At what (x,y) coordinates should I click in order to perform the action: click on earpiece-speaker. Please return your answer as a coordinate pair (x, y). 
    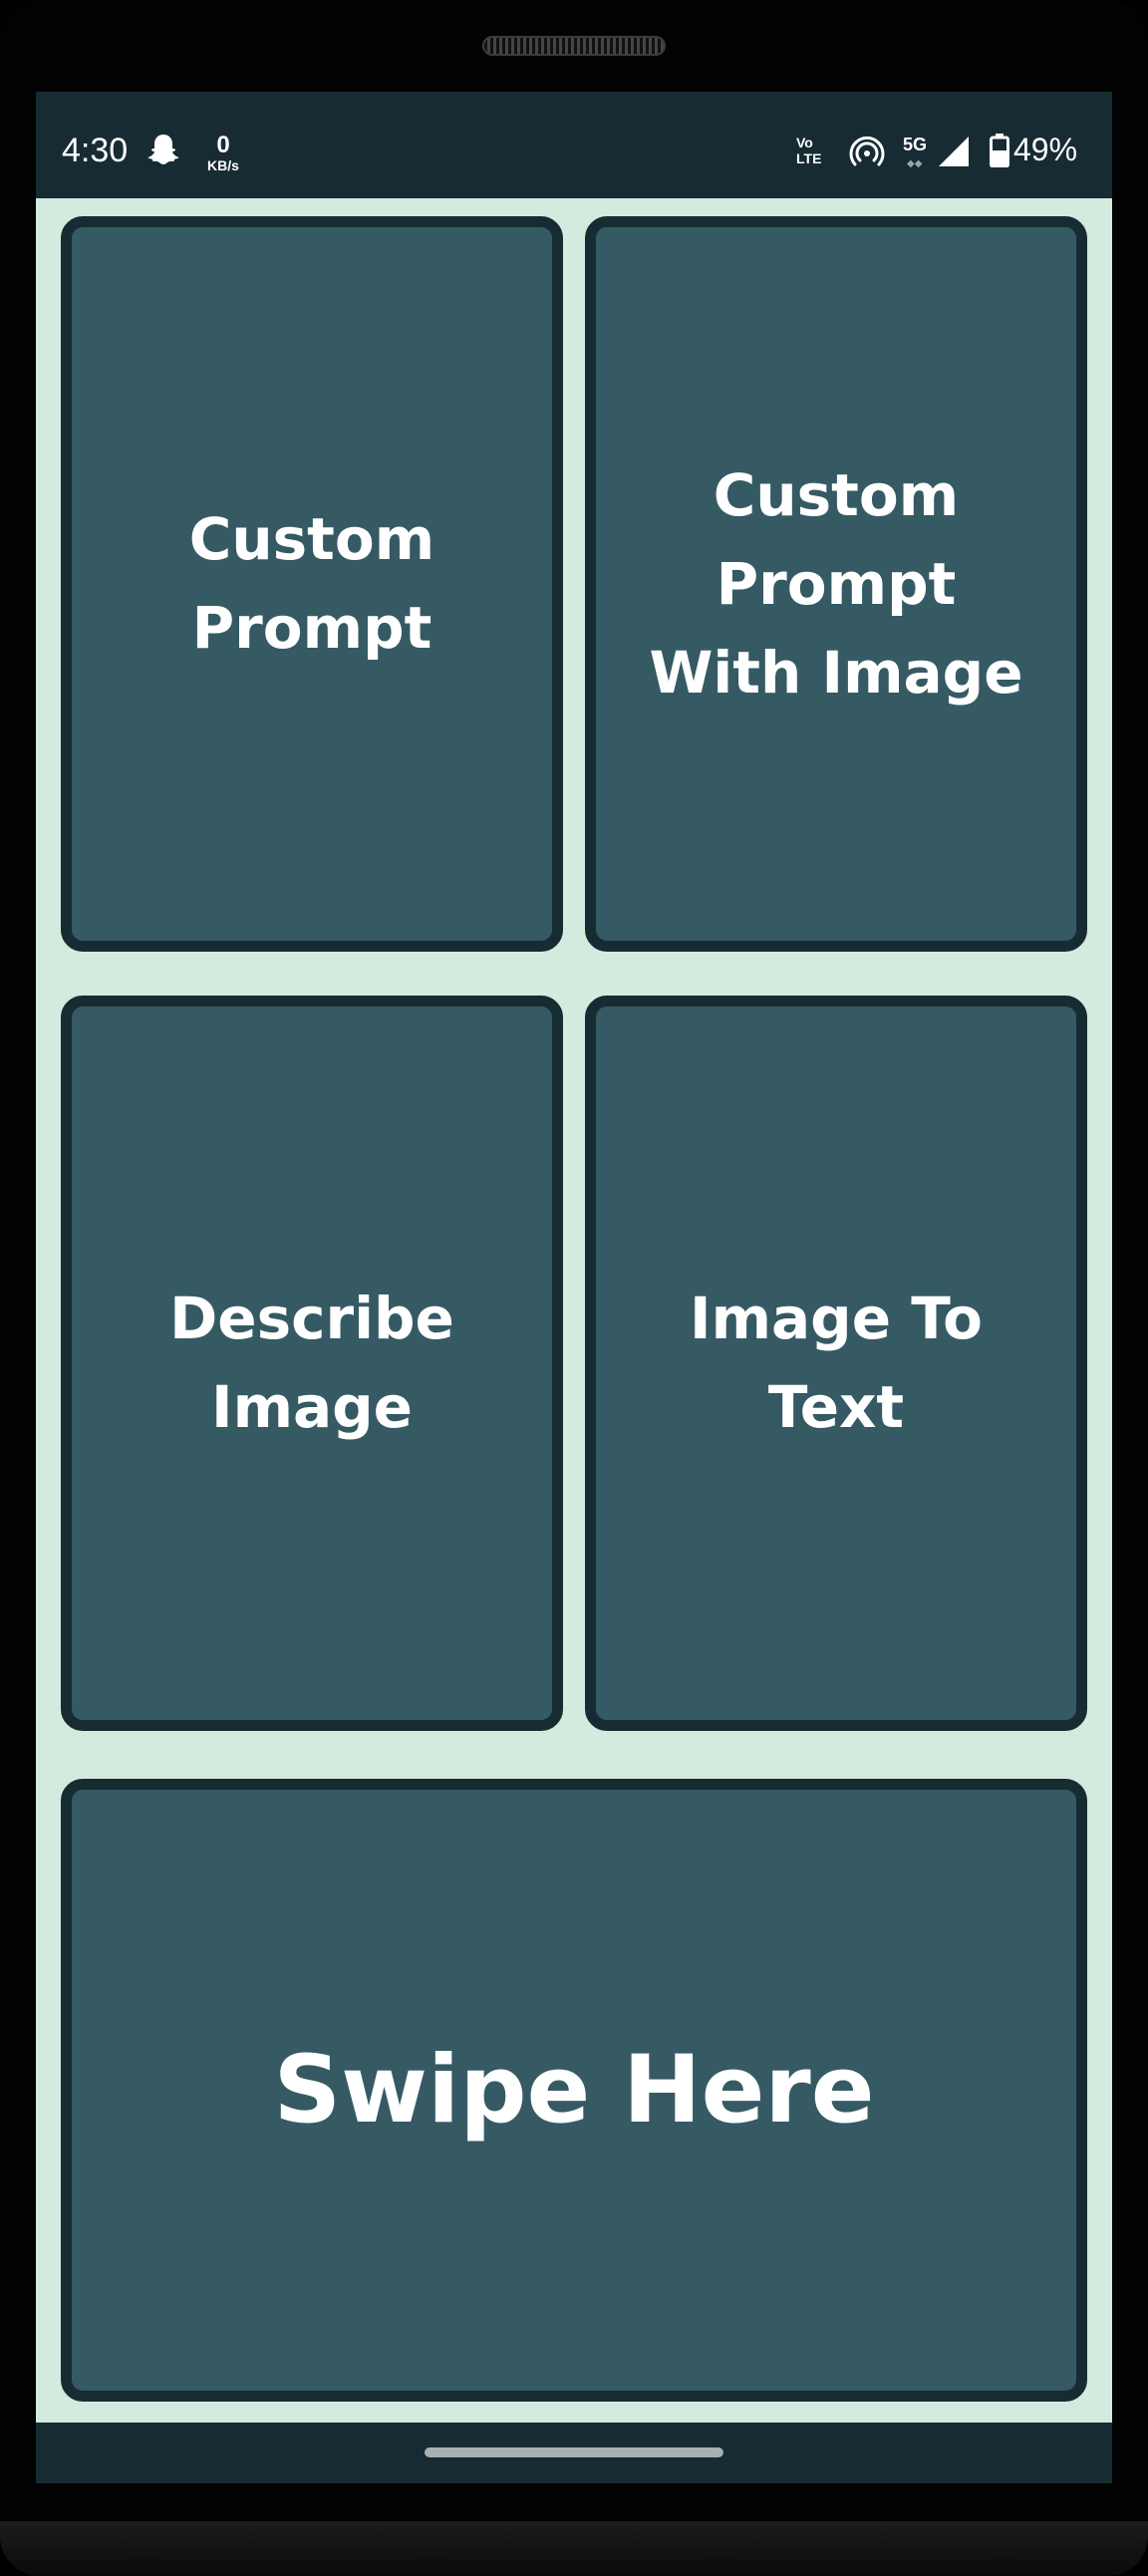
    Looking at the image, I should click on (574, 46).